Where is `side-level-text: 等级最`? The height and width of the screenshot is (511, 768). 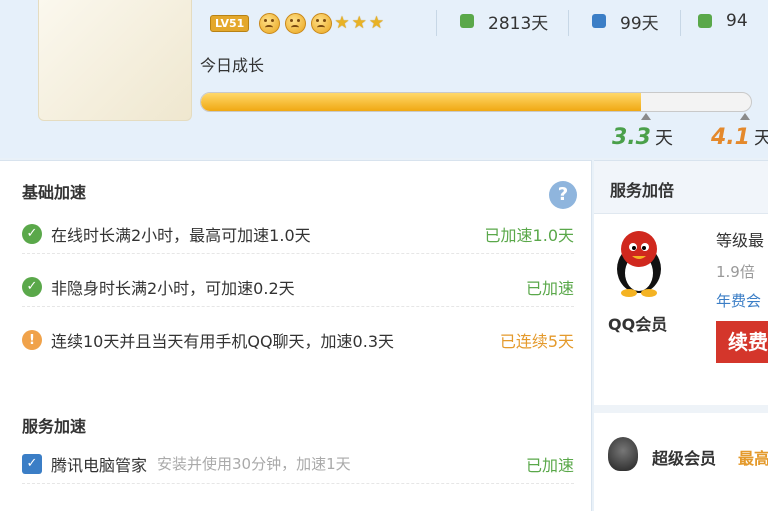 side-level-text: 等级最 is located at coordinates (740, 240).